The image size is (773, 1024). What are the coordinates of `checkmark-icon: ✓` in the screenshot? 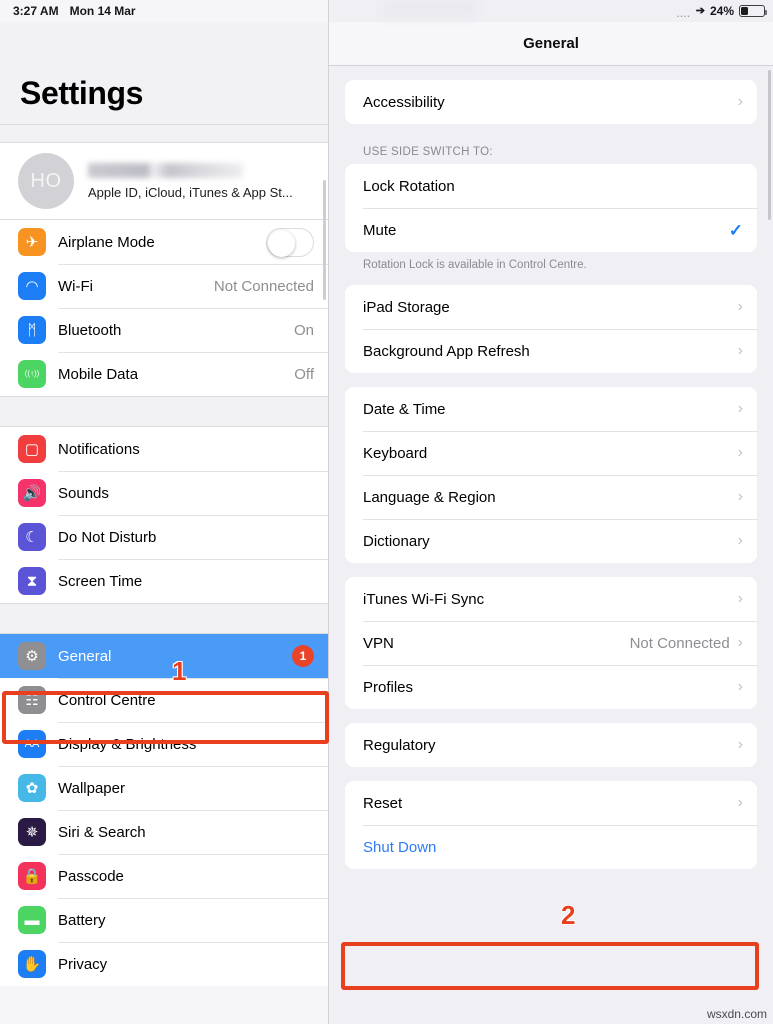 It's located at (735, 230).